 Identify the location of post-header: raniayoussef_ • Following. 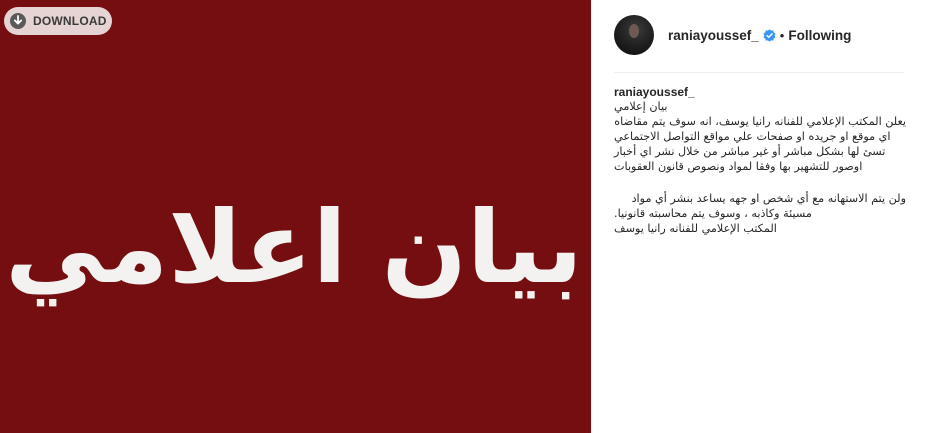
(759, 35).